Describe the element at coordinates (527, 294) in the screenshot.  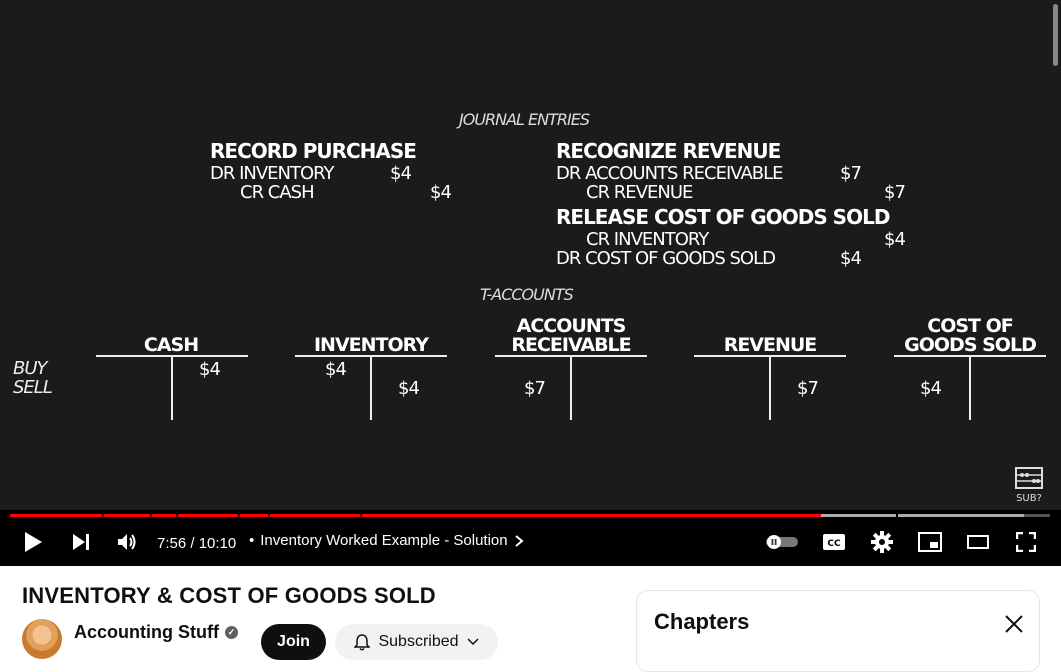
I see `t-accounts-heading: T-ACCOUNTS` at that location.